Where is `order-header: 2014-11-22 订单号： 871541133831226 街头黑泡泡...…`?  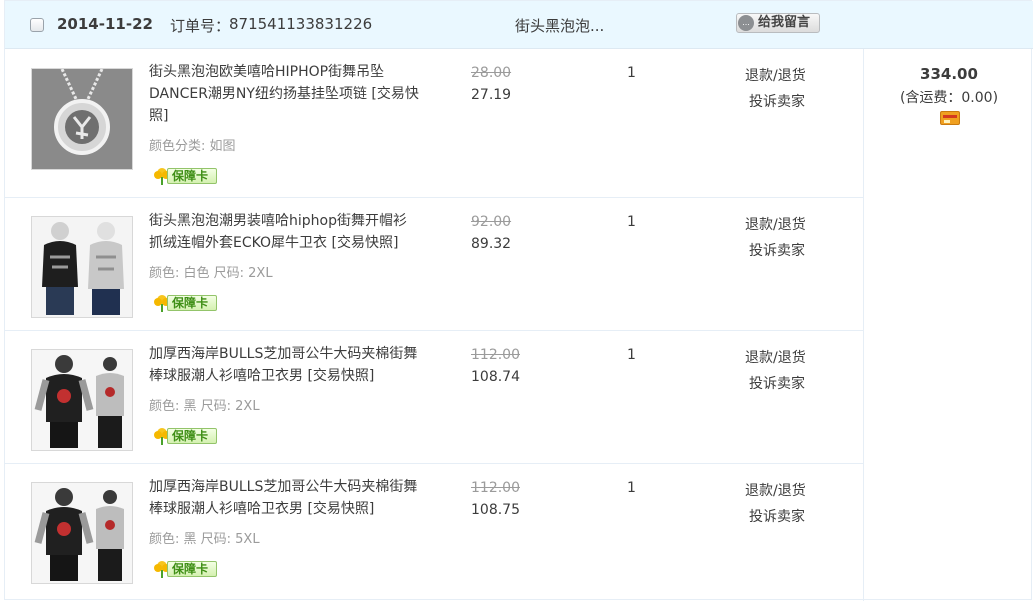
order-header: 2014-11-22 订单号： 871541133831226 街头黑泡泡...… is located at coordinates (519, 25).